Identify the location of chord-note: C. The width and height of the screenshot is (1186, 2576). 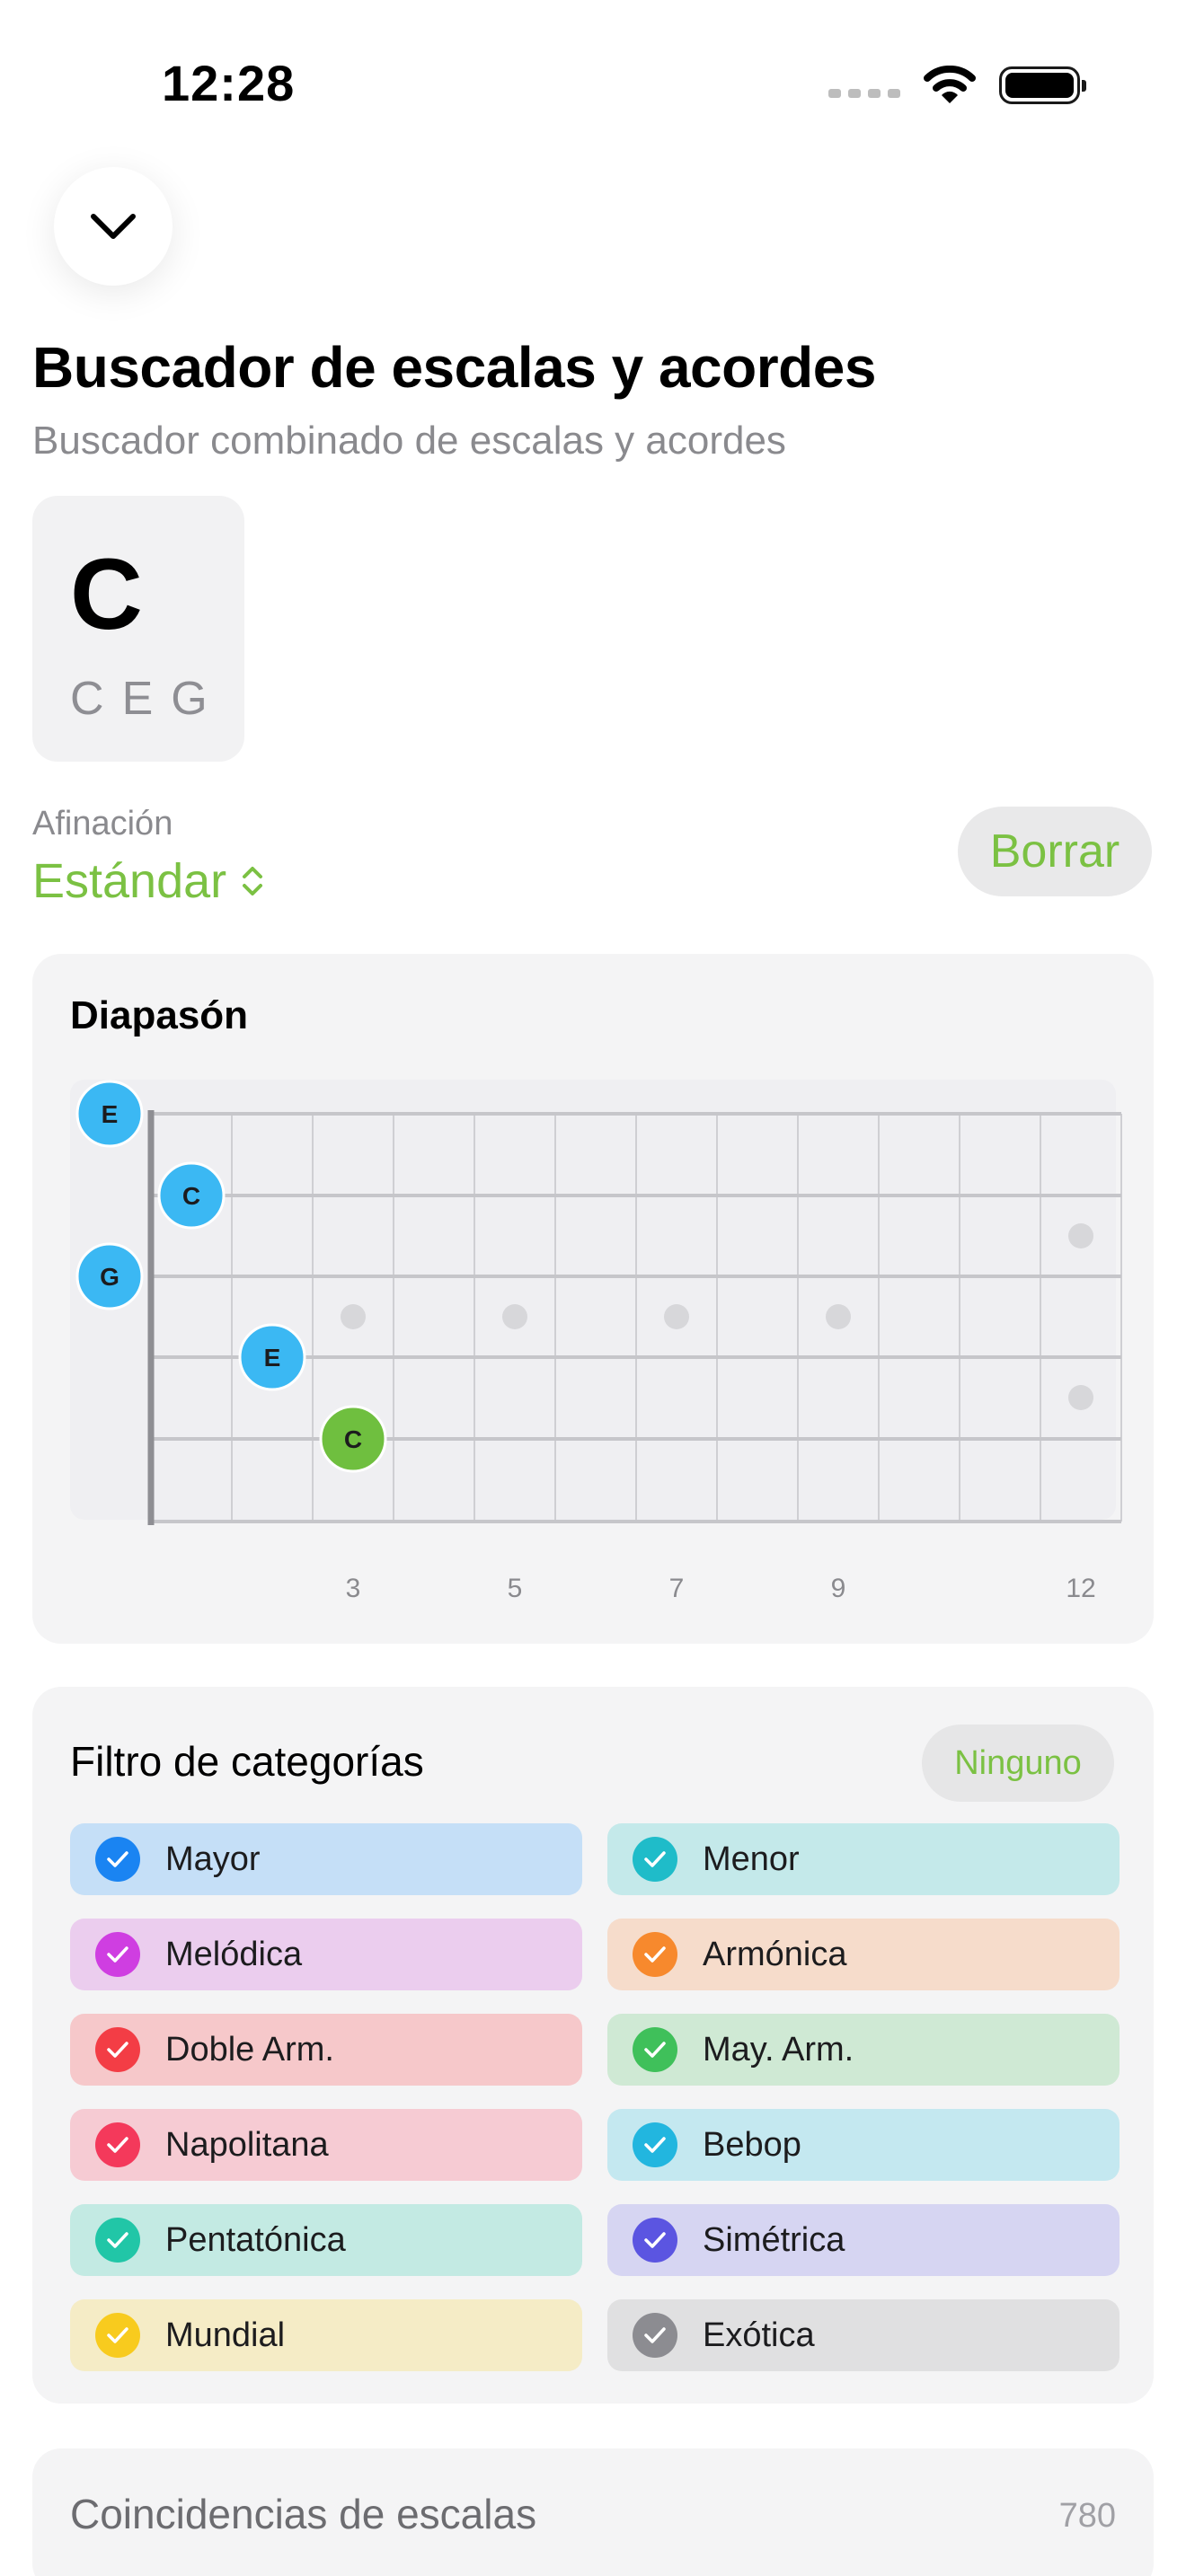
(87, 699).